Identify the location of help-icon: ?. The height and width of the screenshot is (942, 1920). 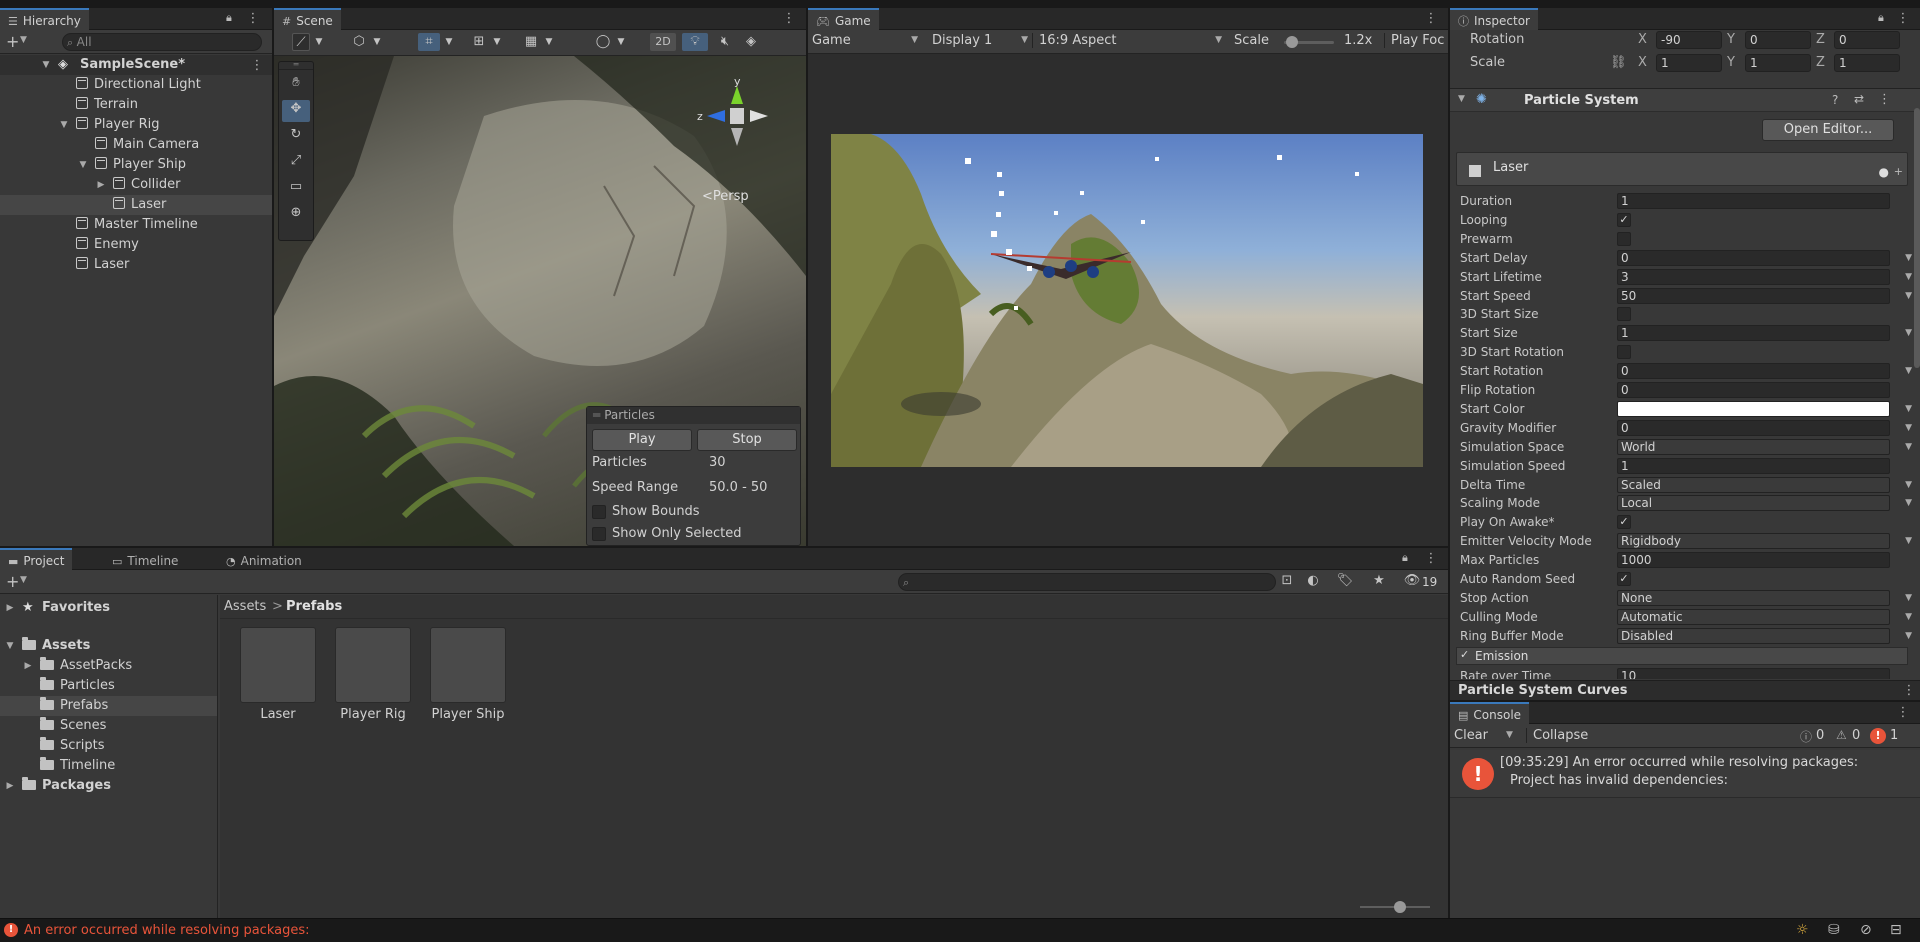
(1835, 100).